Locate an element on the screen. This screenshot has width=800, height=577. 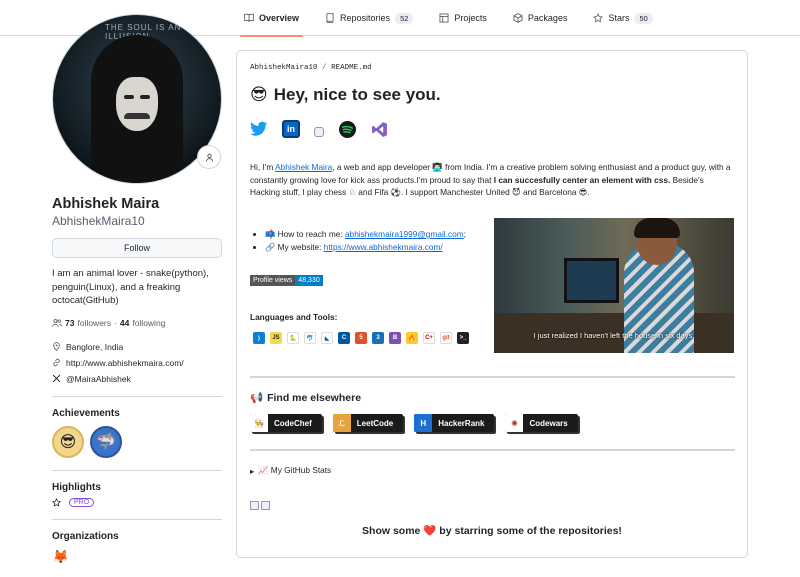
html5-icon: 5 is located at coordinates (361, 338).